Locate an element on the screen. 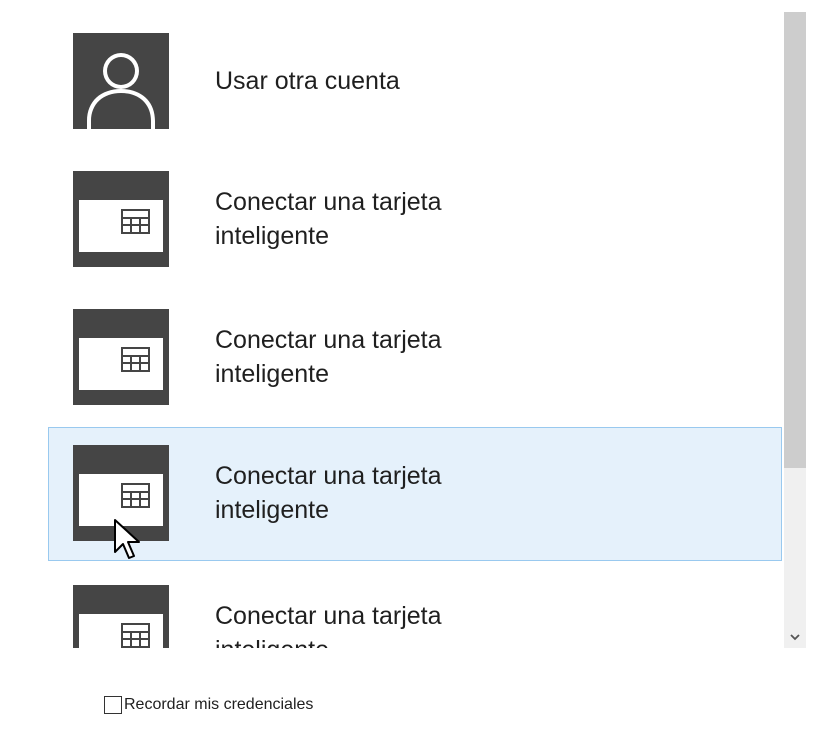  scrollbar-thumb is located at coordinates (795, 240).